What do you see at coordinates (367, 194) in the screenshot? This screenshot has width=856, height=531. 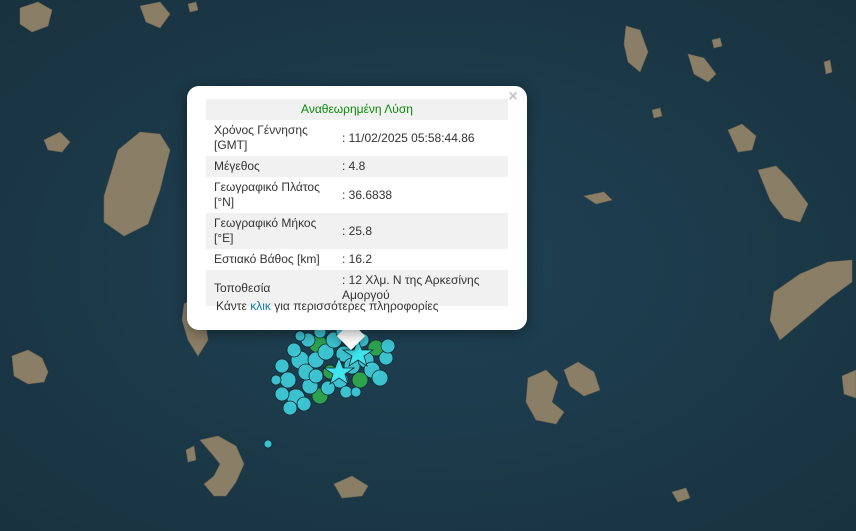 I see `row-value: : 36.6838` at bounding box center [367, 194].